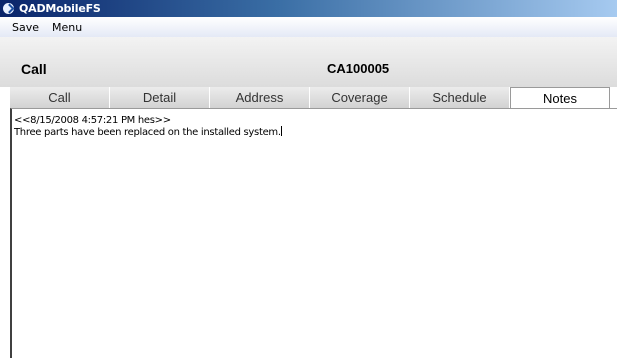 The width and height of the screenshot is (617, 358). Describe the element at coordinates (281, 131) in the screenshot. I see `text-cursor` at that location.